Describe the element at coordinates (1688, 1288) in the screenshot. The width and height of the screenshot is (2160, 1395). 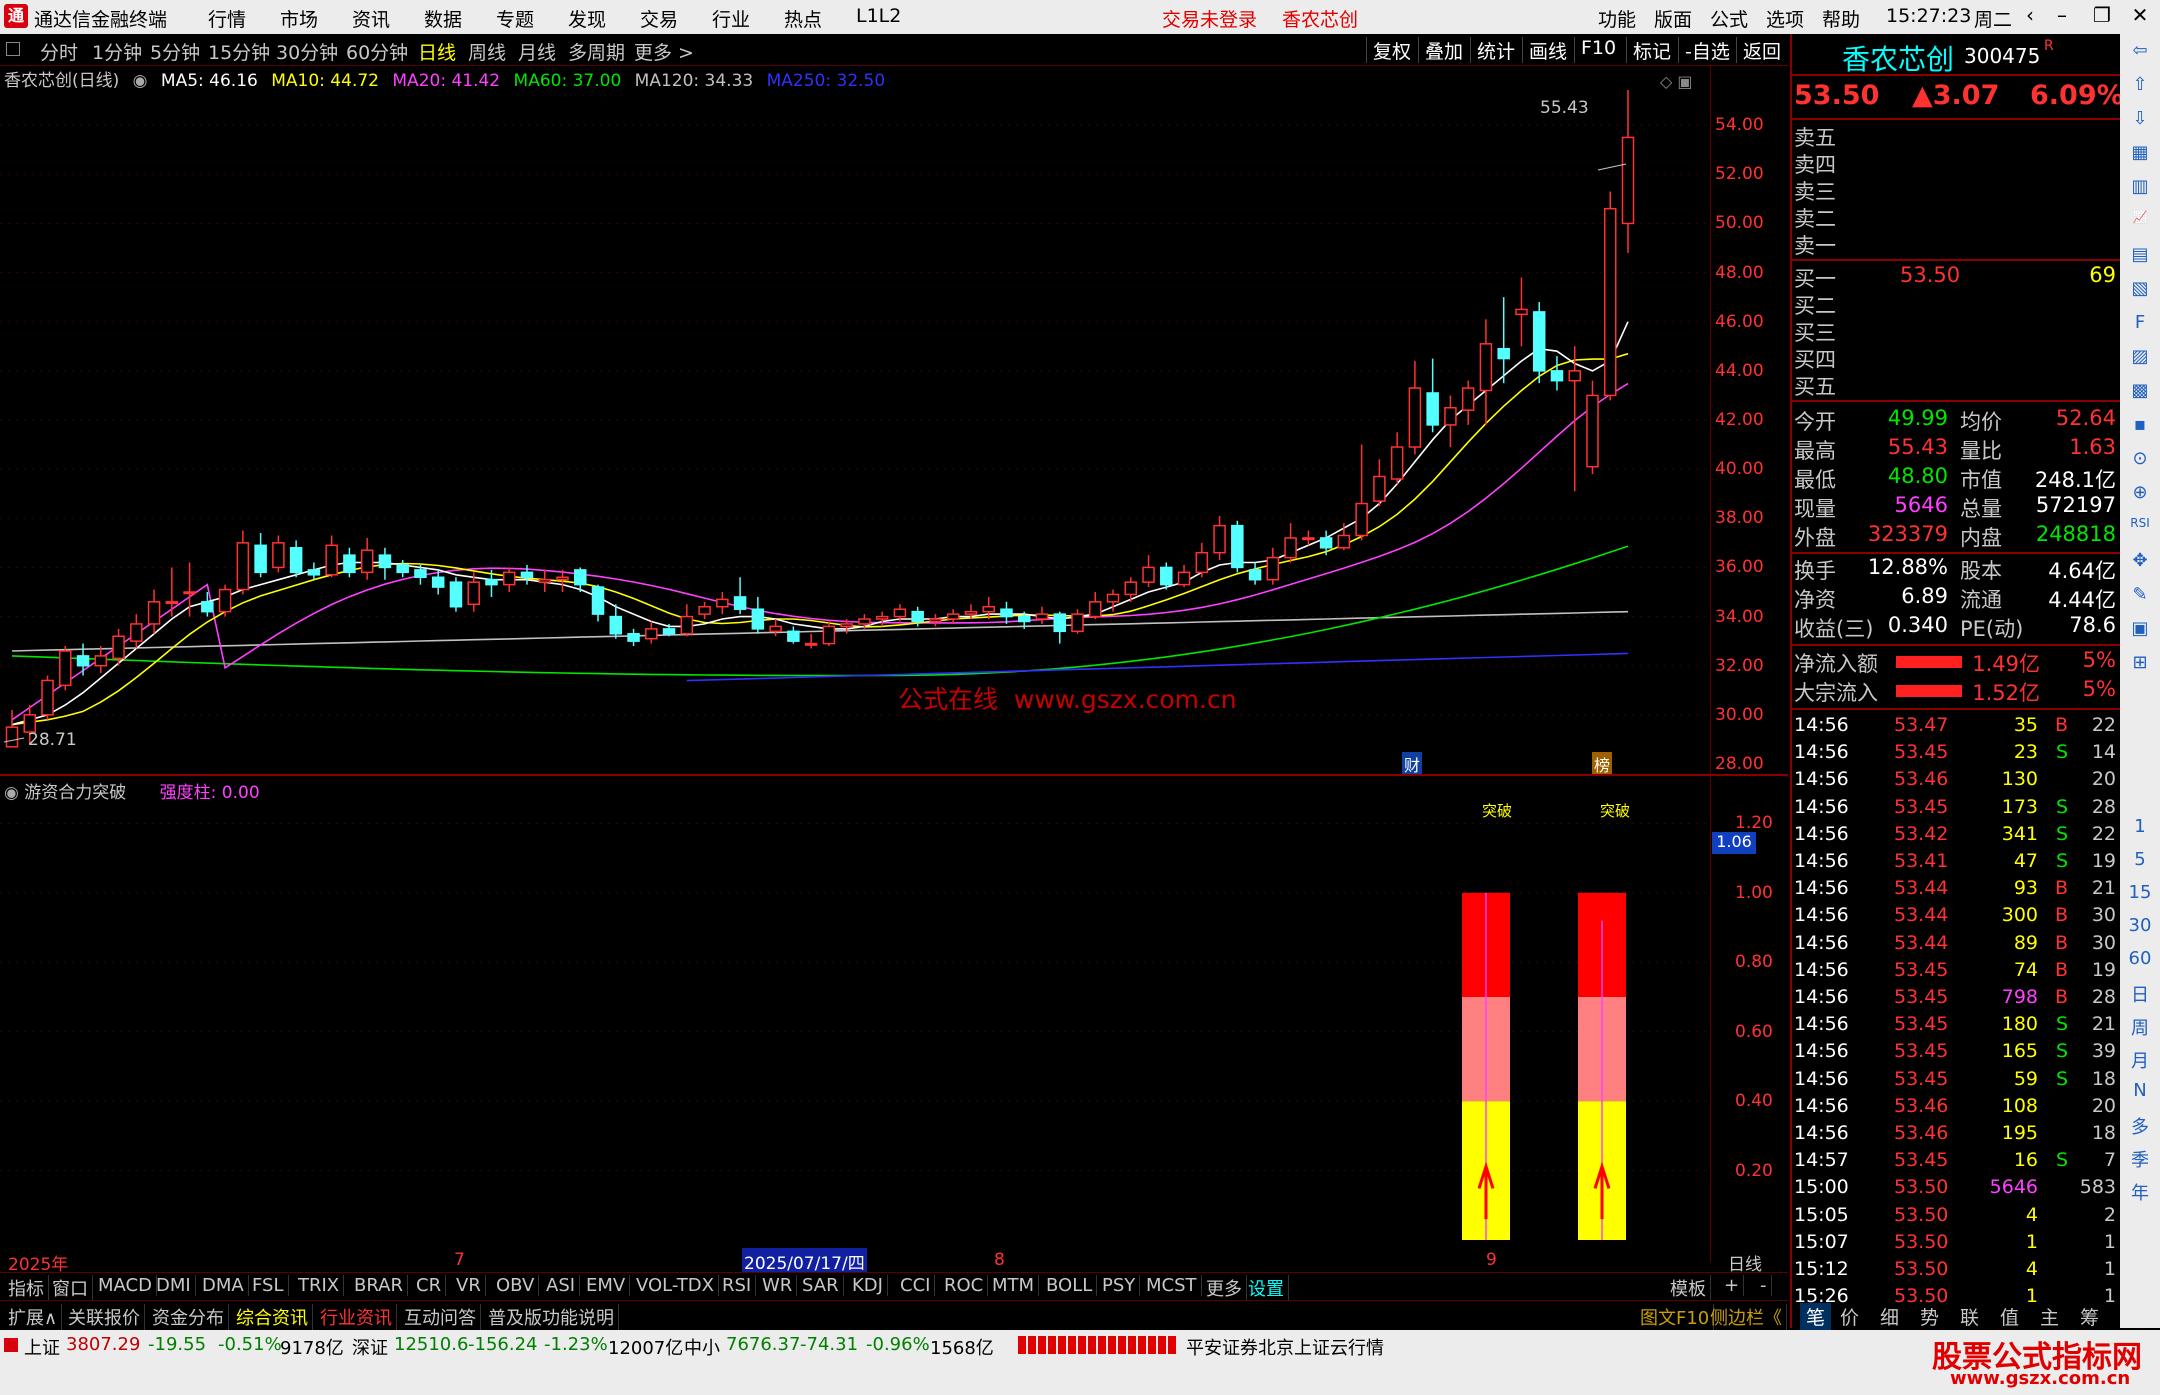
I see `ind-tab-template: 模板` at that location.